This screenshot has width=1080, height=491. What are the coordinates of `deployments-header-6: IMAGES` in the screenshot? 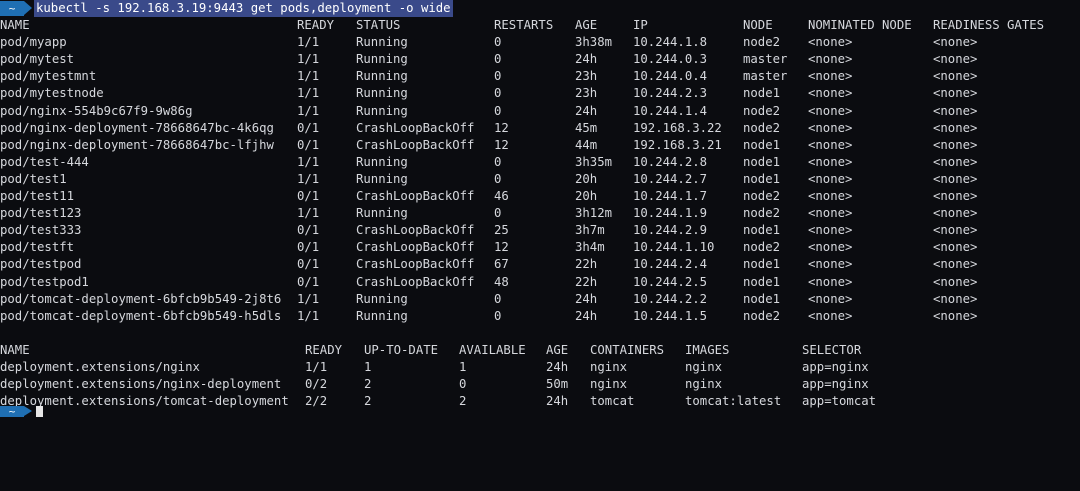 It's located at (707, 350).